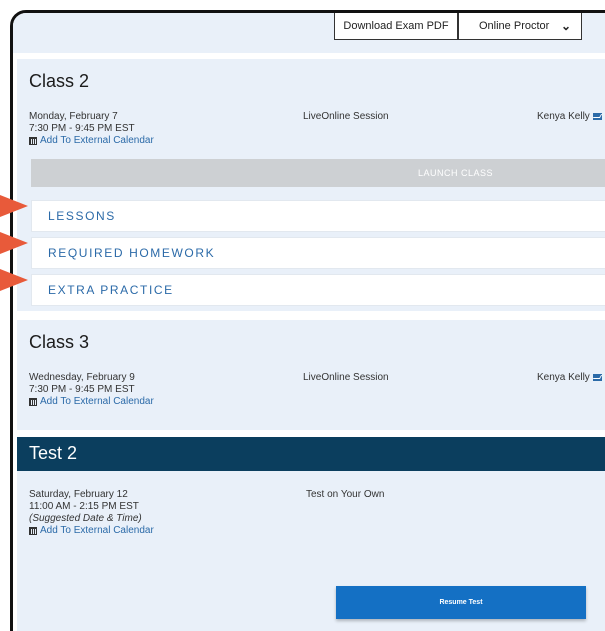  I want to click on class-date: Monday, February 7, so click(73, 116).